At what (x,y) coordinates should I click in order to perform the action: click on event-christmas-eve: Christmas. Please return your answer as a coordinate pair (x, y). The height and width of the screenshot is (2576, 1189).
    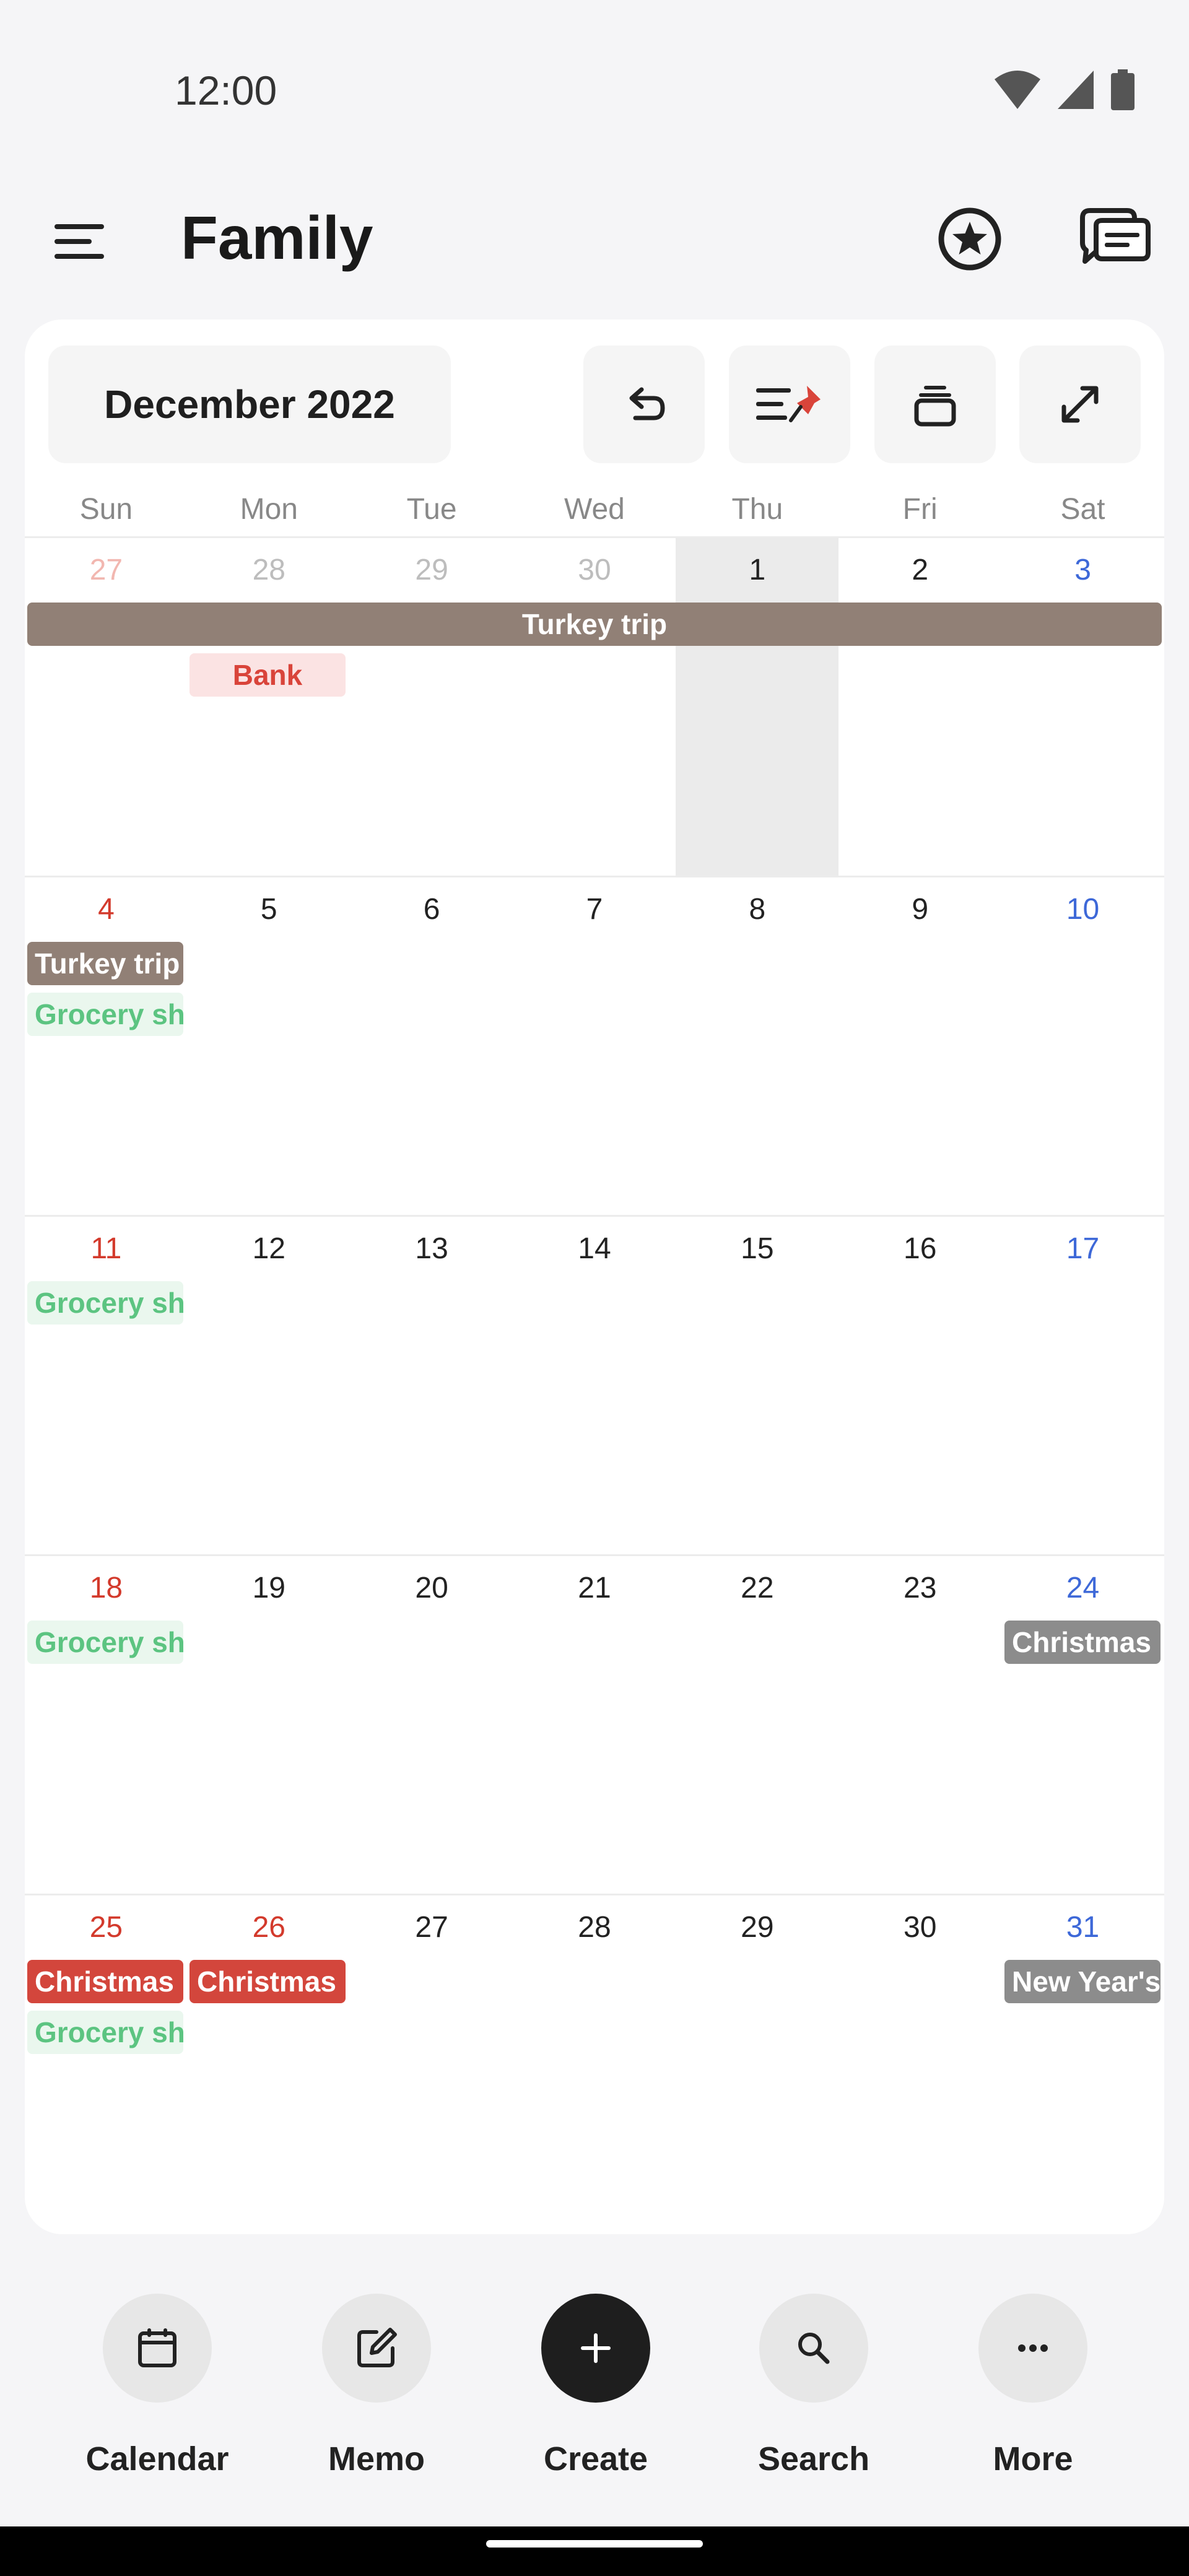
    Looking at the image, I should click on (1082, 1642).